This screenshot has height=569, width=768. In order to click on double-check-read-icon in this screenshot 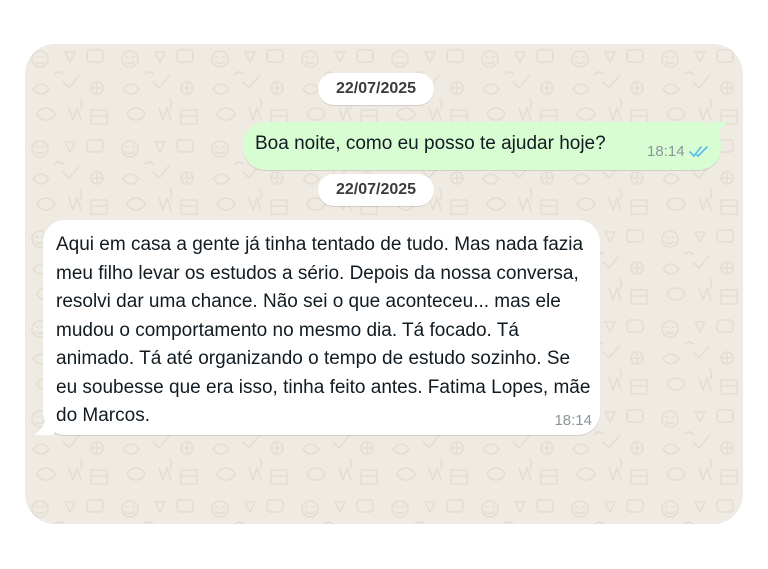, I will do `click(698, 151)`.